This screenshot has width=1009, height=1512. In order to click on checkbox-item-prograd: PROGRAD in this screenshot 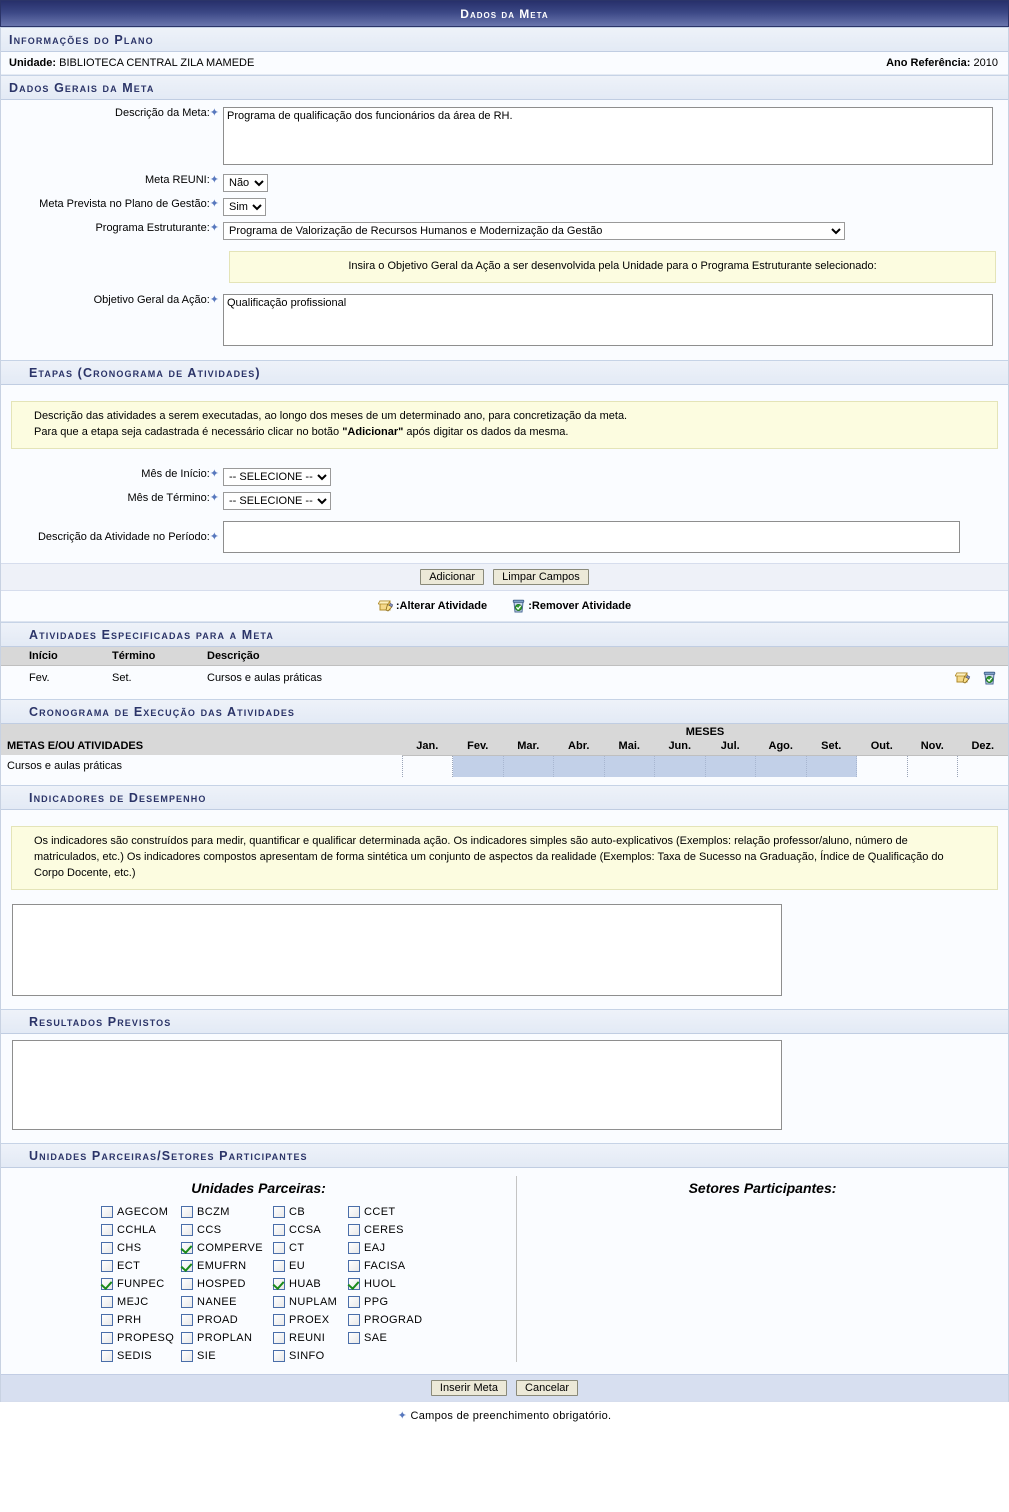, I will do `click(393, 1320)`.